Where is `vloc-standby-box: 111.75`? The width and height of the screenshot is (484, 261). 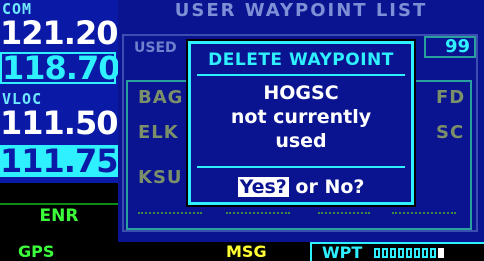 vloc-standby-box: 111.75 is located at coordinates (59, 161).